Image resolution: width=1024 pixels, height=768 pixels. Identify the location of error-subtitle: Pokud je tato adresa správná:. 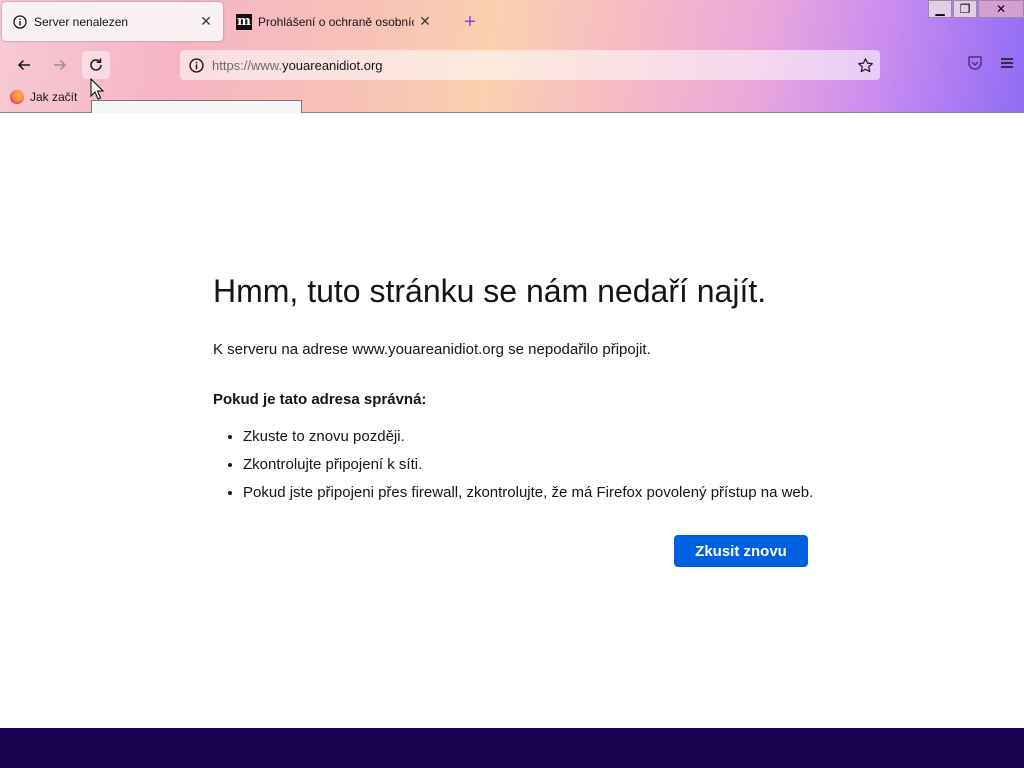
(320, 399).